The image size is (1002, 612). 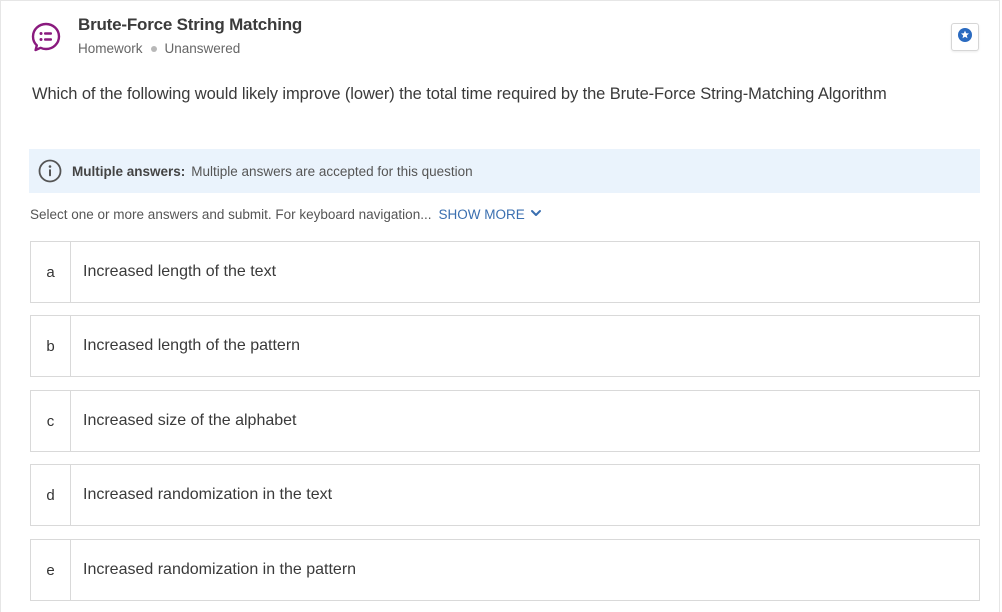 I want to click on answer-option-e: e Increased randomization in the pattern, so click(x=505, y=570).